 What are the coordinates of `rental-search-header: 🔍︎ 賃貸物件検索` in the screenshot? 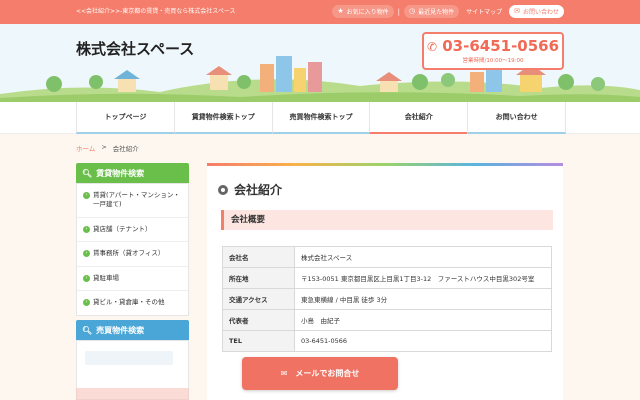 It's located at (132, 173).